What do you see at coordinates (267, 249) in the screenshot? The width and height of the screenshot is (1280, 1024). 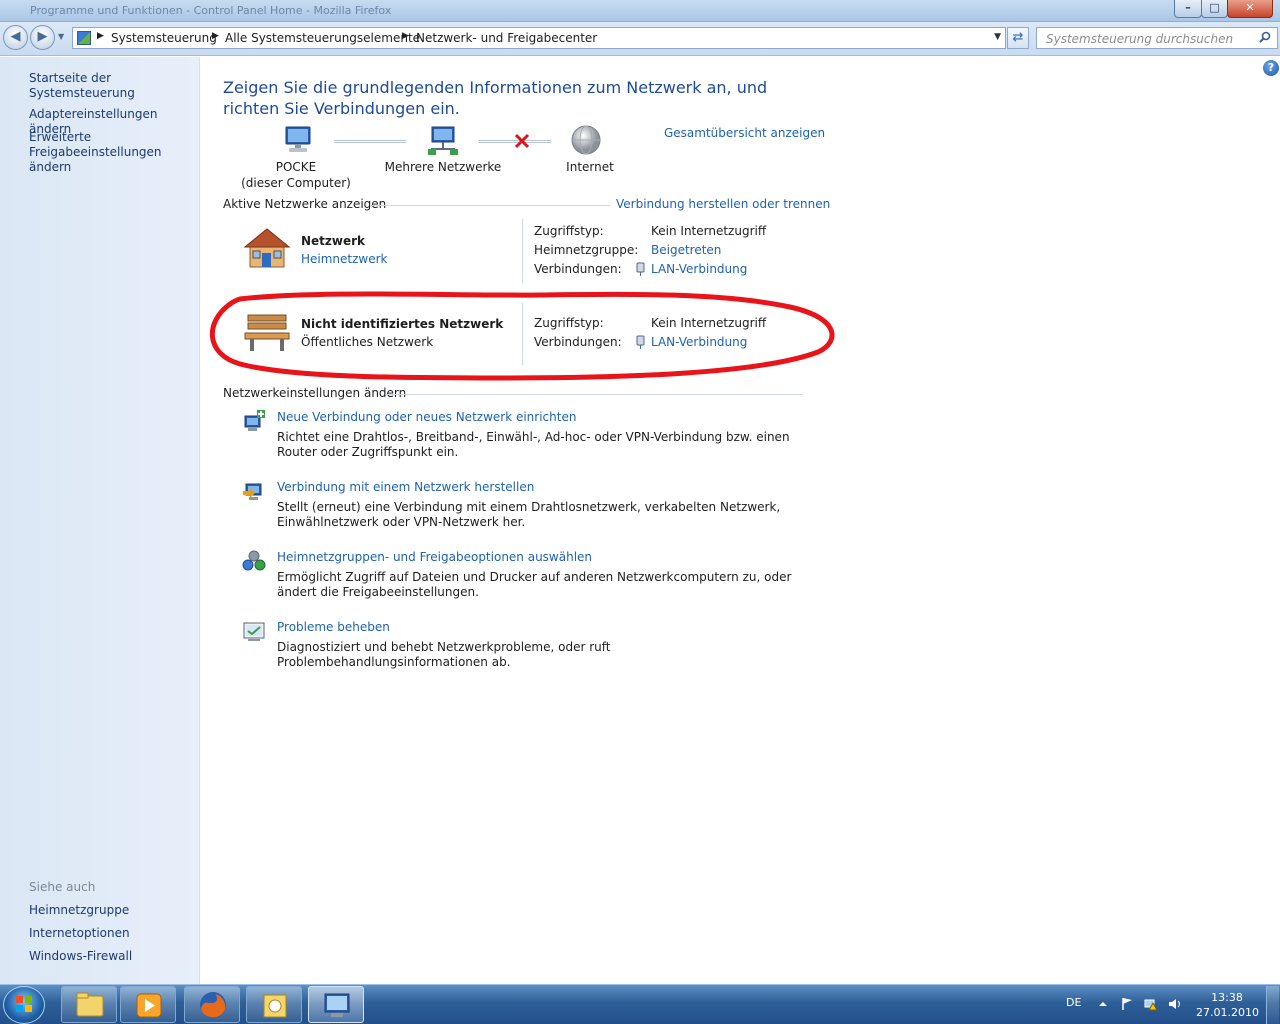 I see `home-network-icon` at bounding box center [267, 249].